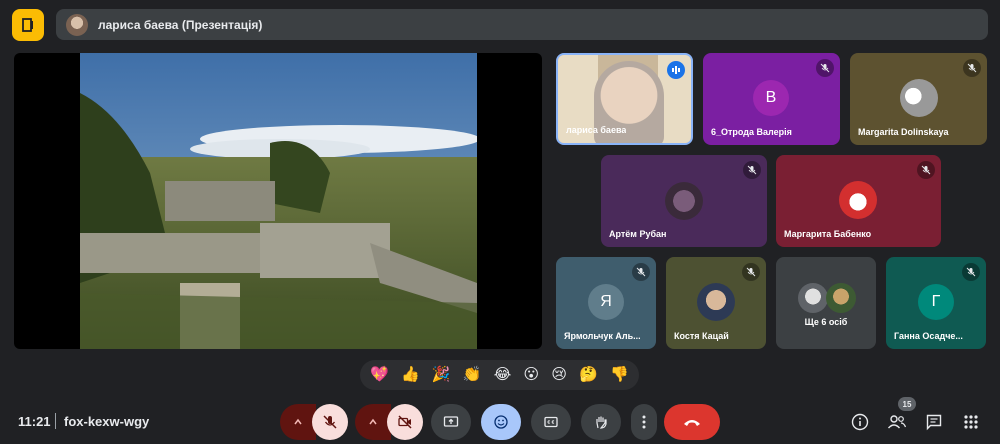 The image size is (1000, 444). I want to click on participant-name: Костя Кацай, so click(701, 336).